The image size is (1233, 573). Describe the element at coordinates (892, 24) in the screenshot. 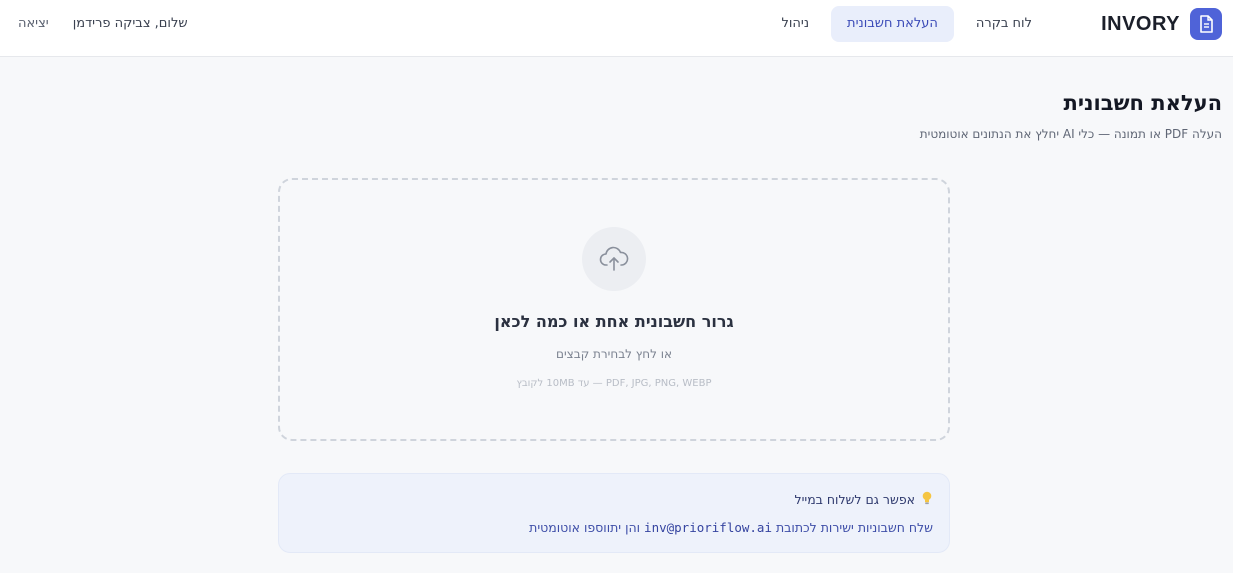

I see `nav-item-upload-invoice: העלאת חשבונית` at that location.